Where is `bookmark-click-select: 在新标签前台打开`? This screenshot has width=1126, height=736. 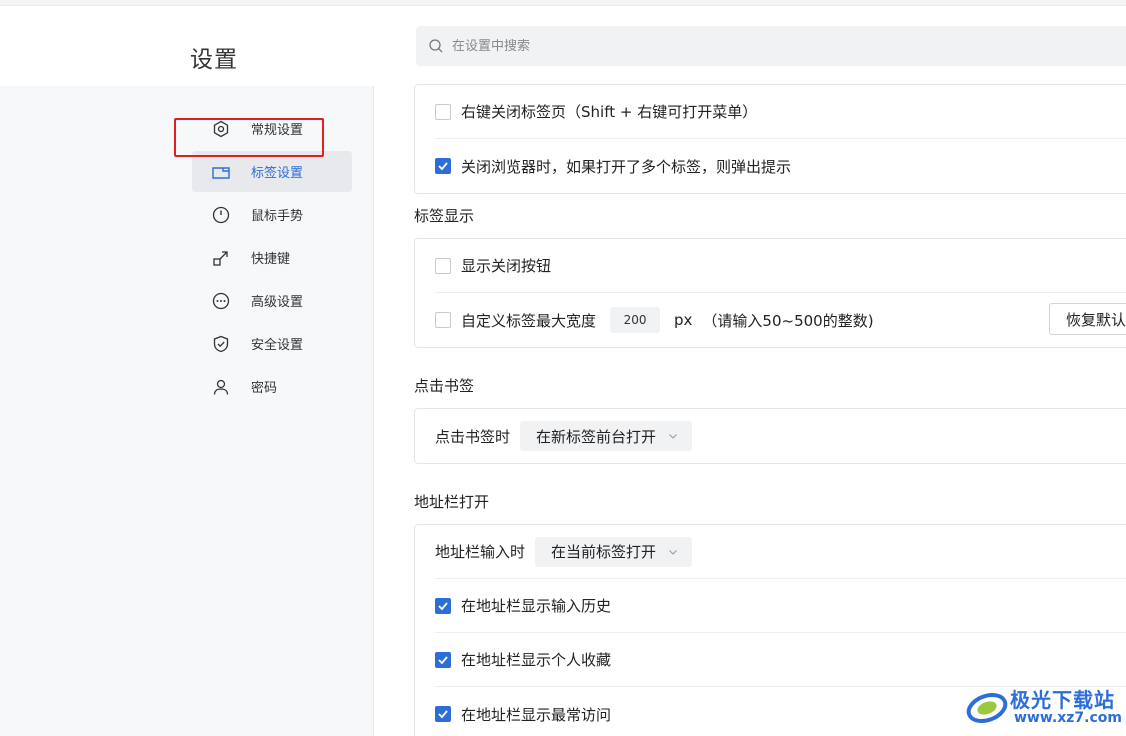
bookmark-click-select: 在新标签前台打开 is located at coordinates (606, 436).